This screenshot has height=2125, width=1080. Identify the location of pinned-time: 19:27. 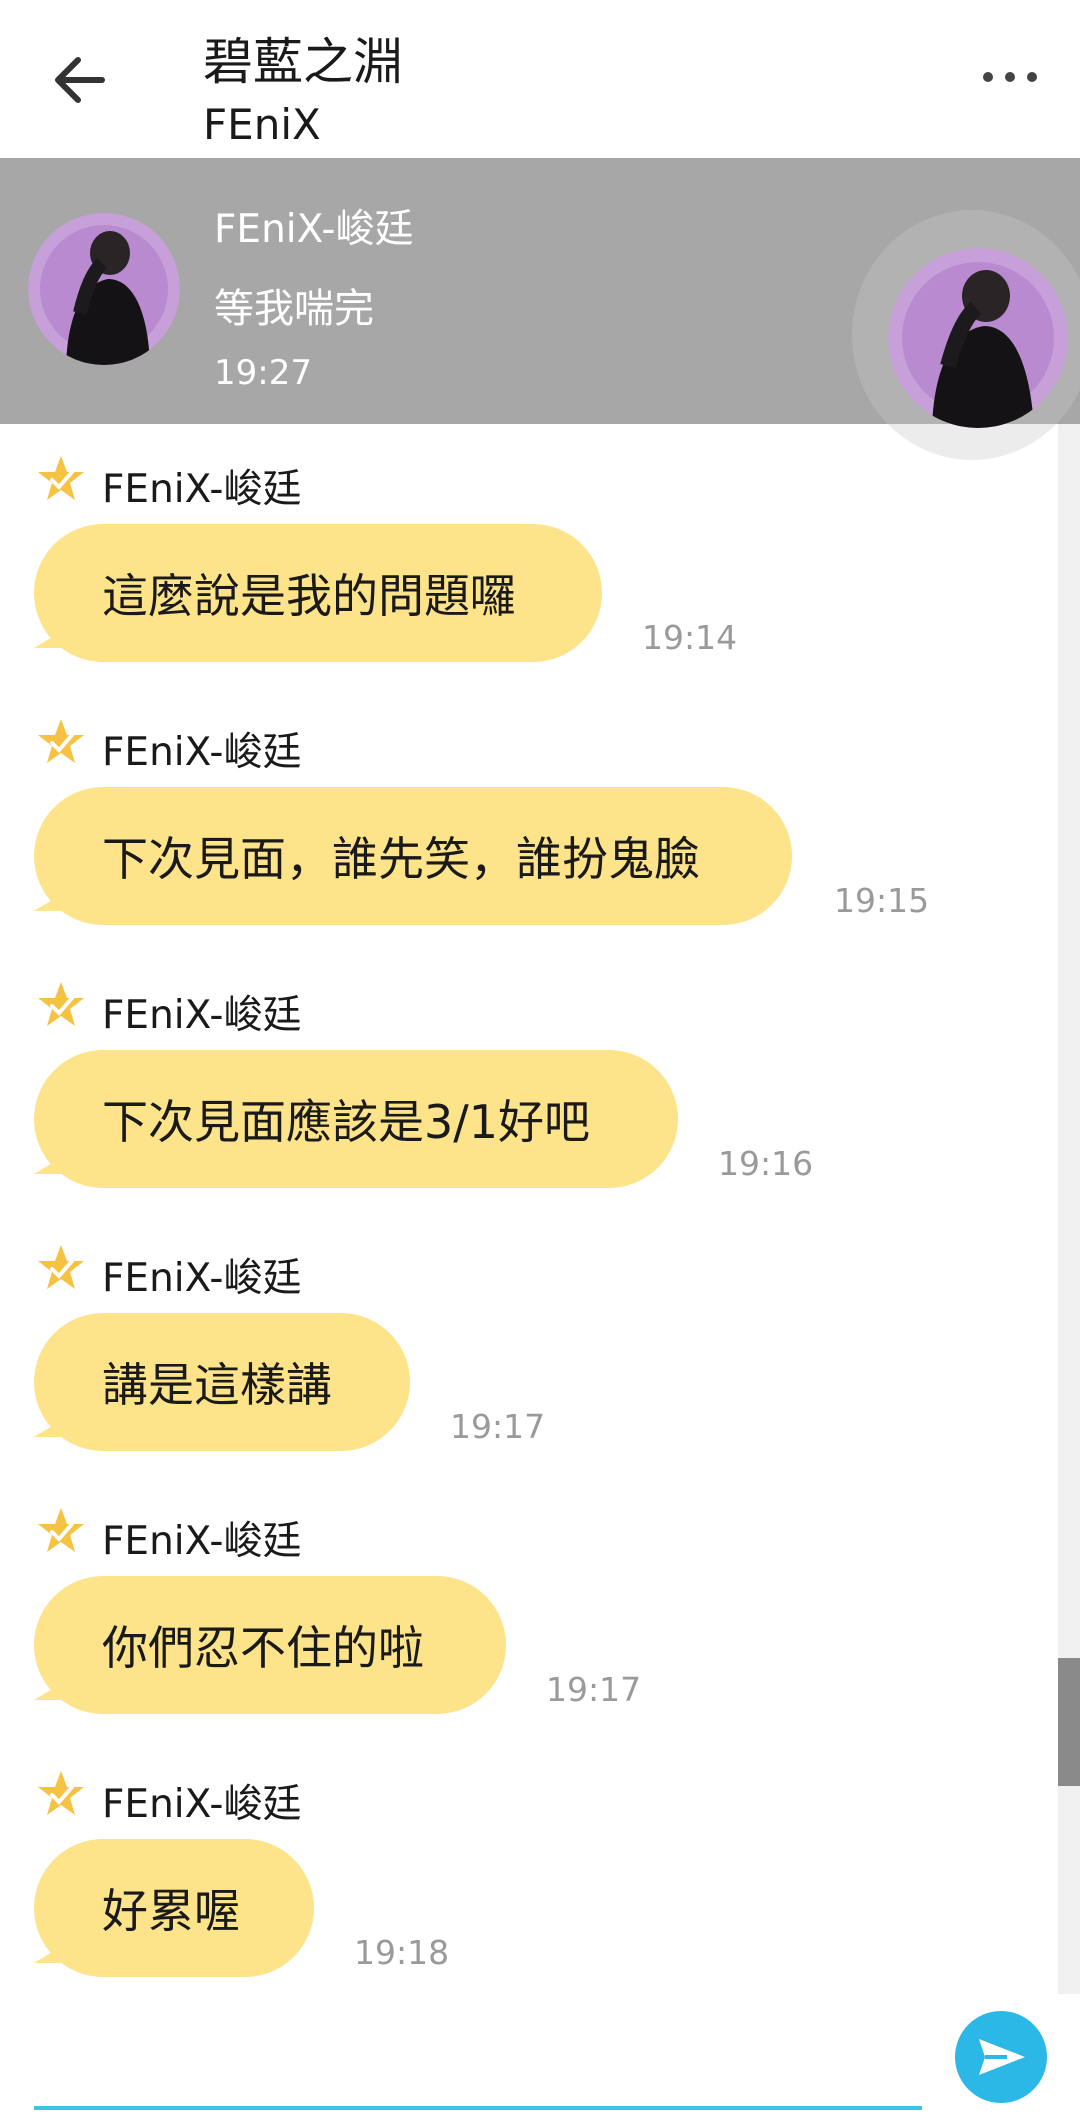
(263, 373).